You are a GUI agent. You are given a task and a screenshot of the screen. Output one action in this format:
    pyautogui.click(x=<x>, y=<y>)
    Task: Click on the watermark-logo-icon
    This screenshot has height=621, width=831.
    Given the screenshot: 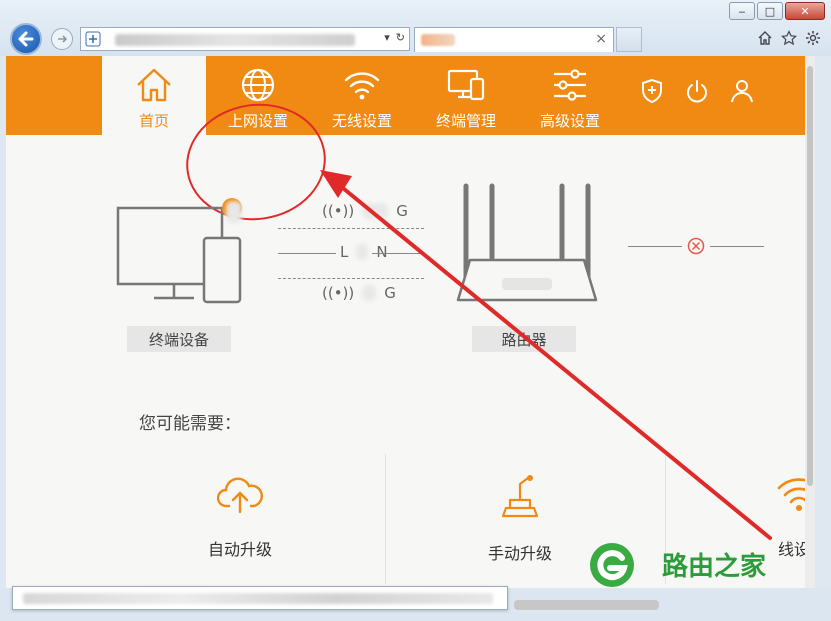 What is the action you would take?
    pyautogui.click(x=612, y=565)
    